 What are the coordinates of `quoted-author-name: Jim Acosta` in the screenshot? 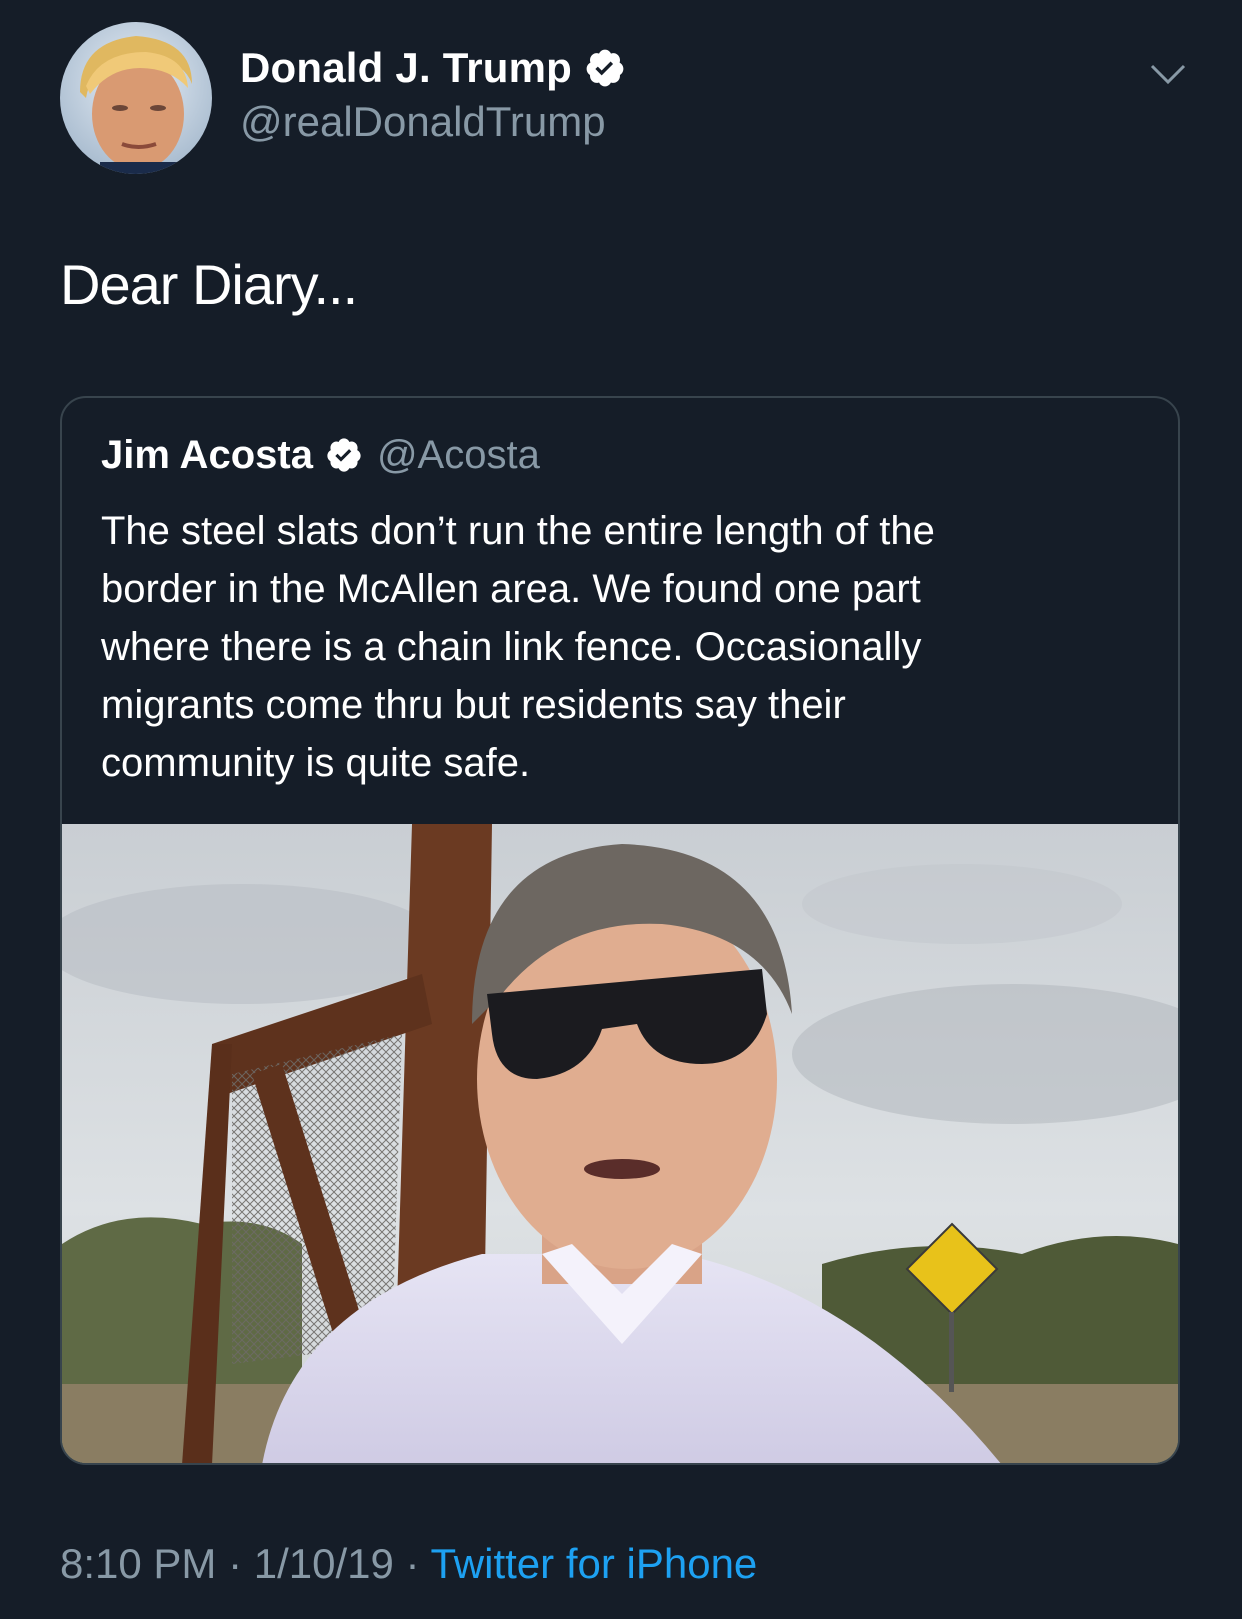 It's located at (207, 454).